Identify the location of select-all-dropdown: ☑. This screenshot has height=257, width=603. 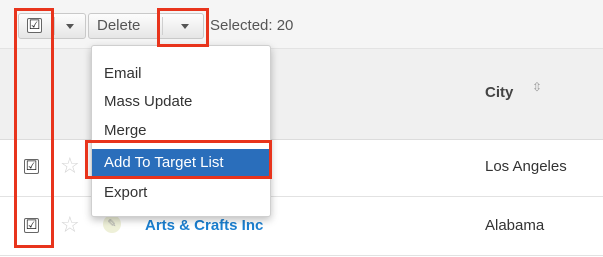
(52, 26).